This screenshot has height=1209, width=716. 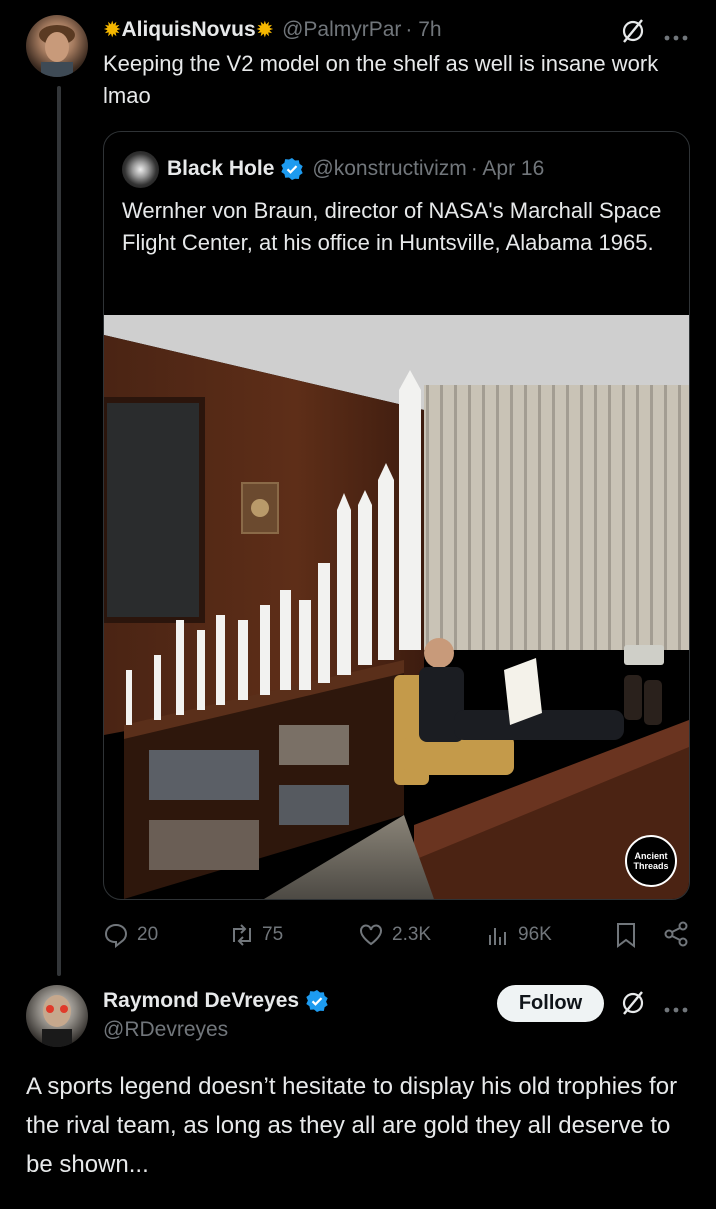 What do you see at coordinates (535, 934) in the screenshot?
I see `views-count: 96K` at bounding box center [535, 934].